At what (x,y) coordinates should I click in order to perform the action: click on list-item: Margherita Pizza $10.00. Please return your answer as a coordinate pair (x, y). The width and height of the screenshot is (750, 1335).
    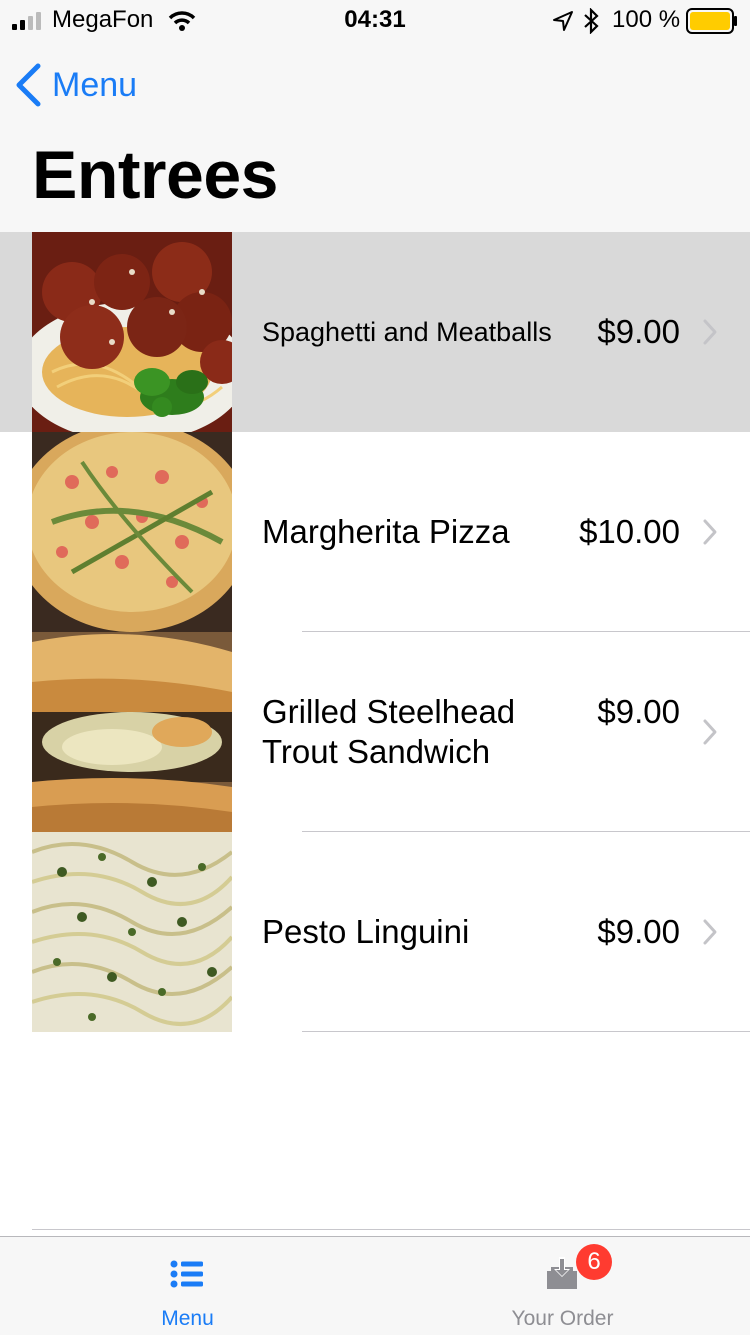
    Looking at the image, I should click on (375, 532).